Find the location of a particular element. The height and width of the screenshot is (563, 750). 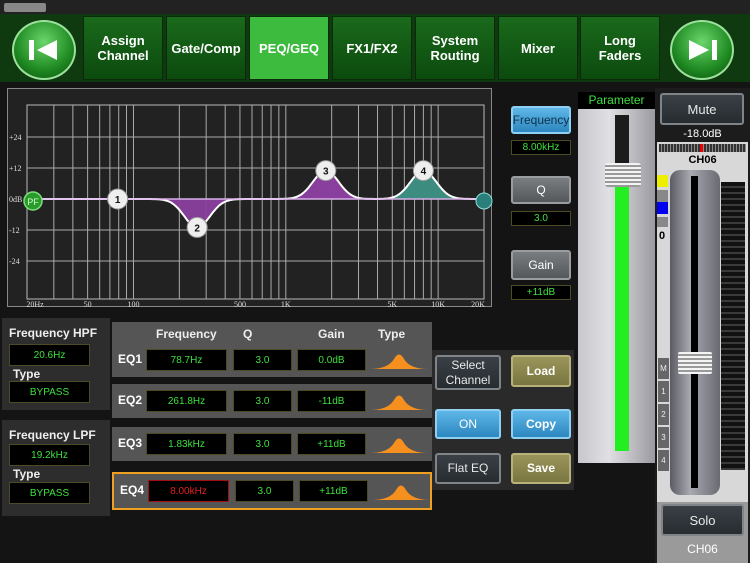

tab-mixer: Mixer is located at coordinates (538, 48).